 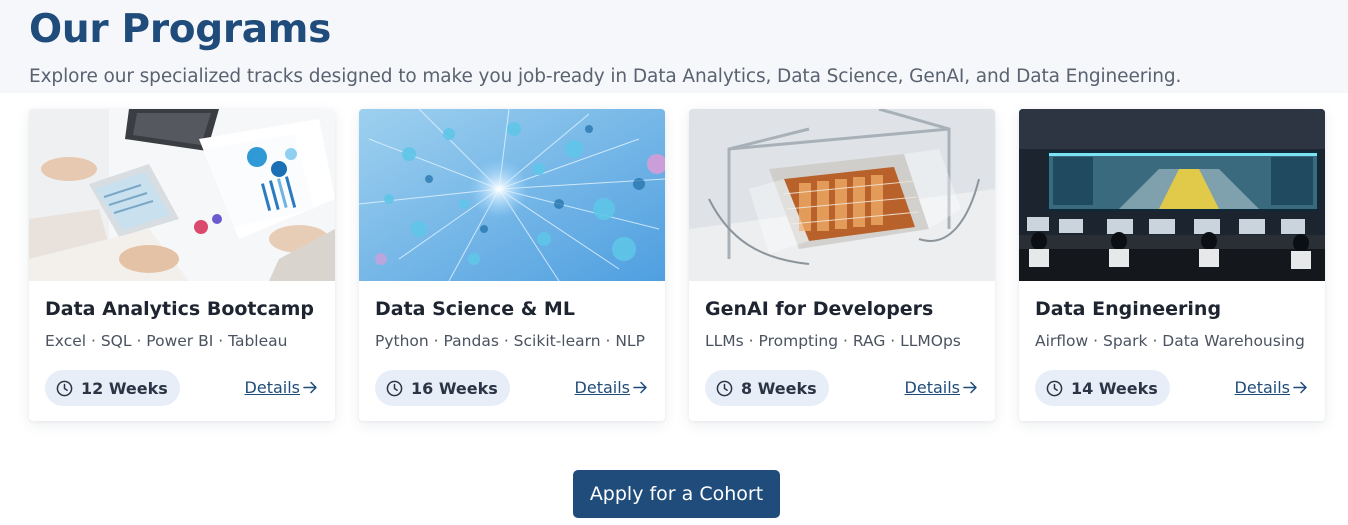 What do you see at coordinates (833, 341) in the screenshot?
I see `program-tags: LLMs · Prompting · RAG · LLMOps` at bounding box center [833, 341].